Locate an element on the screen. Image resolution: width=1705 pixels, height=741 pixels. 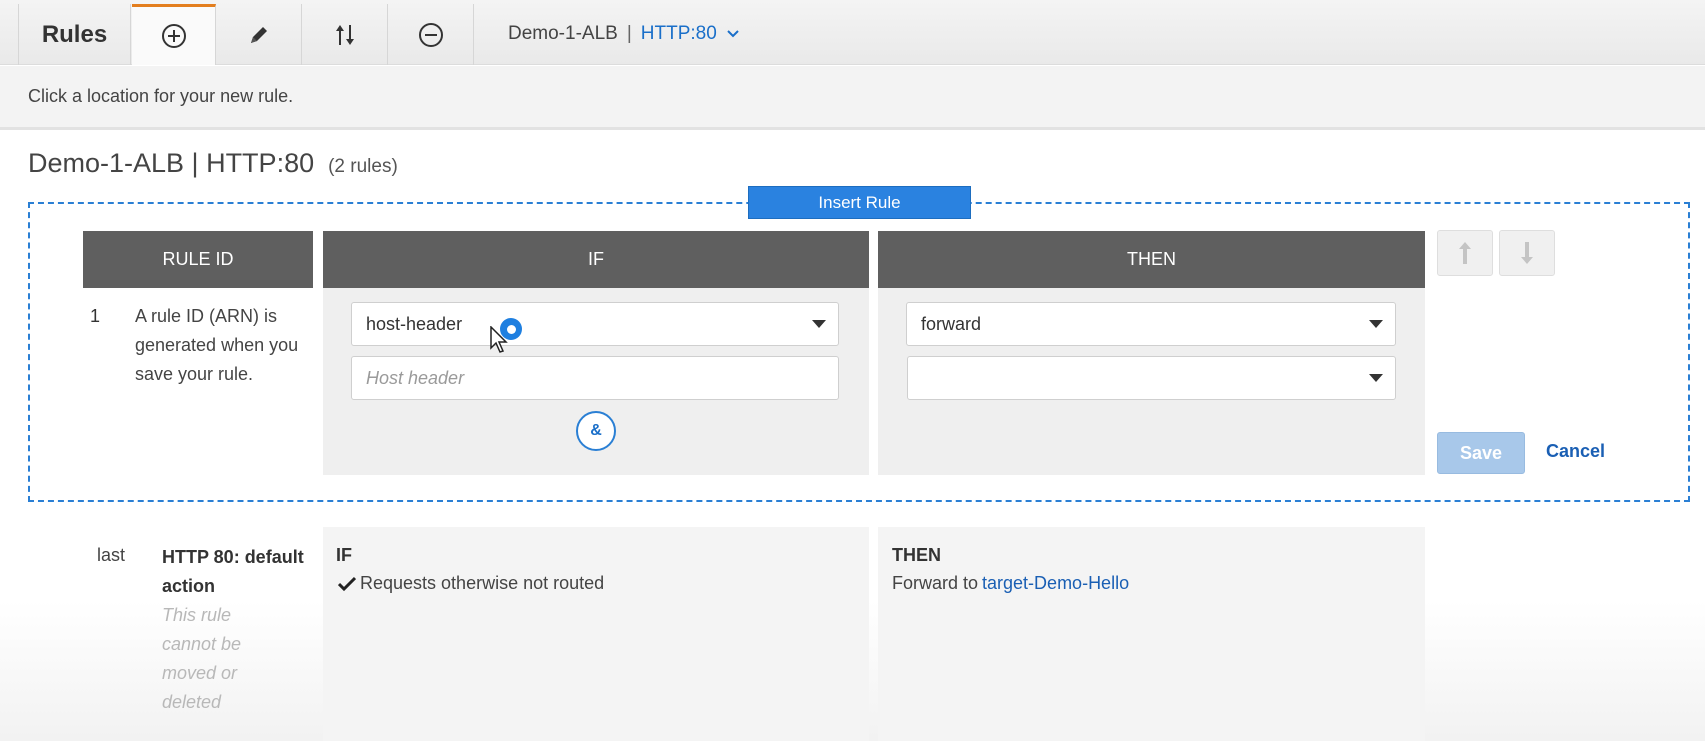
default-action: Forward to target-Demo-Hello is located at coordinates (1010, 583).